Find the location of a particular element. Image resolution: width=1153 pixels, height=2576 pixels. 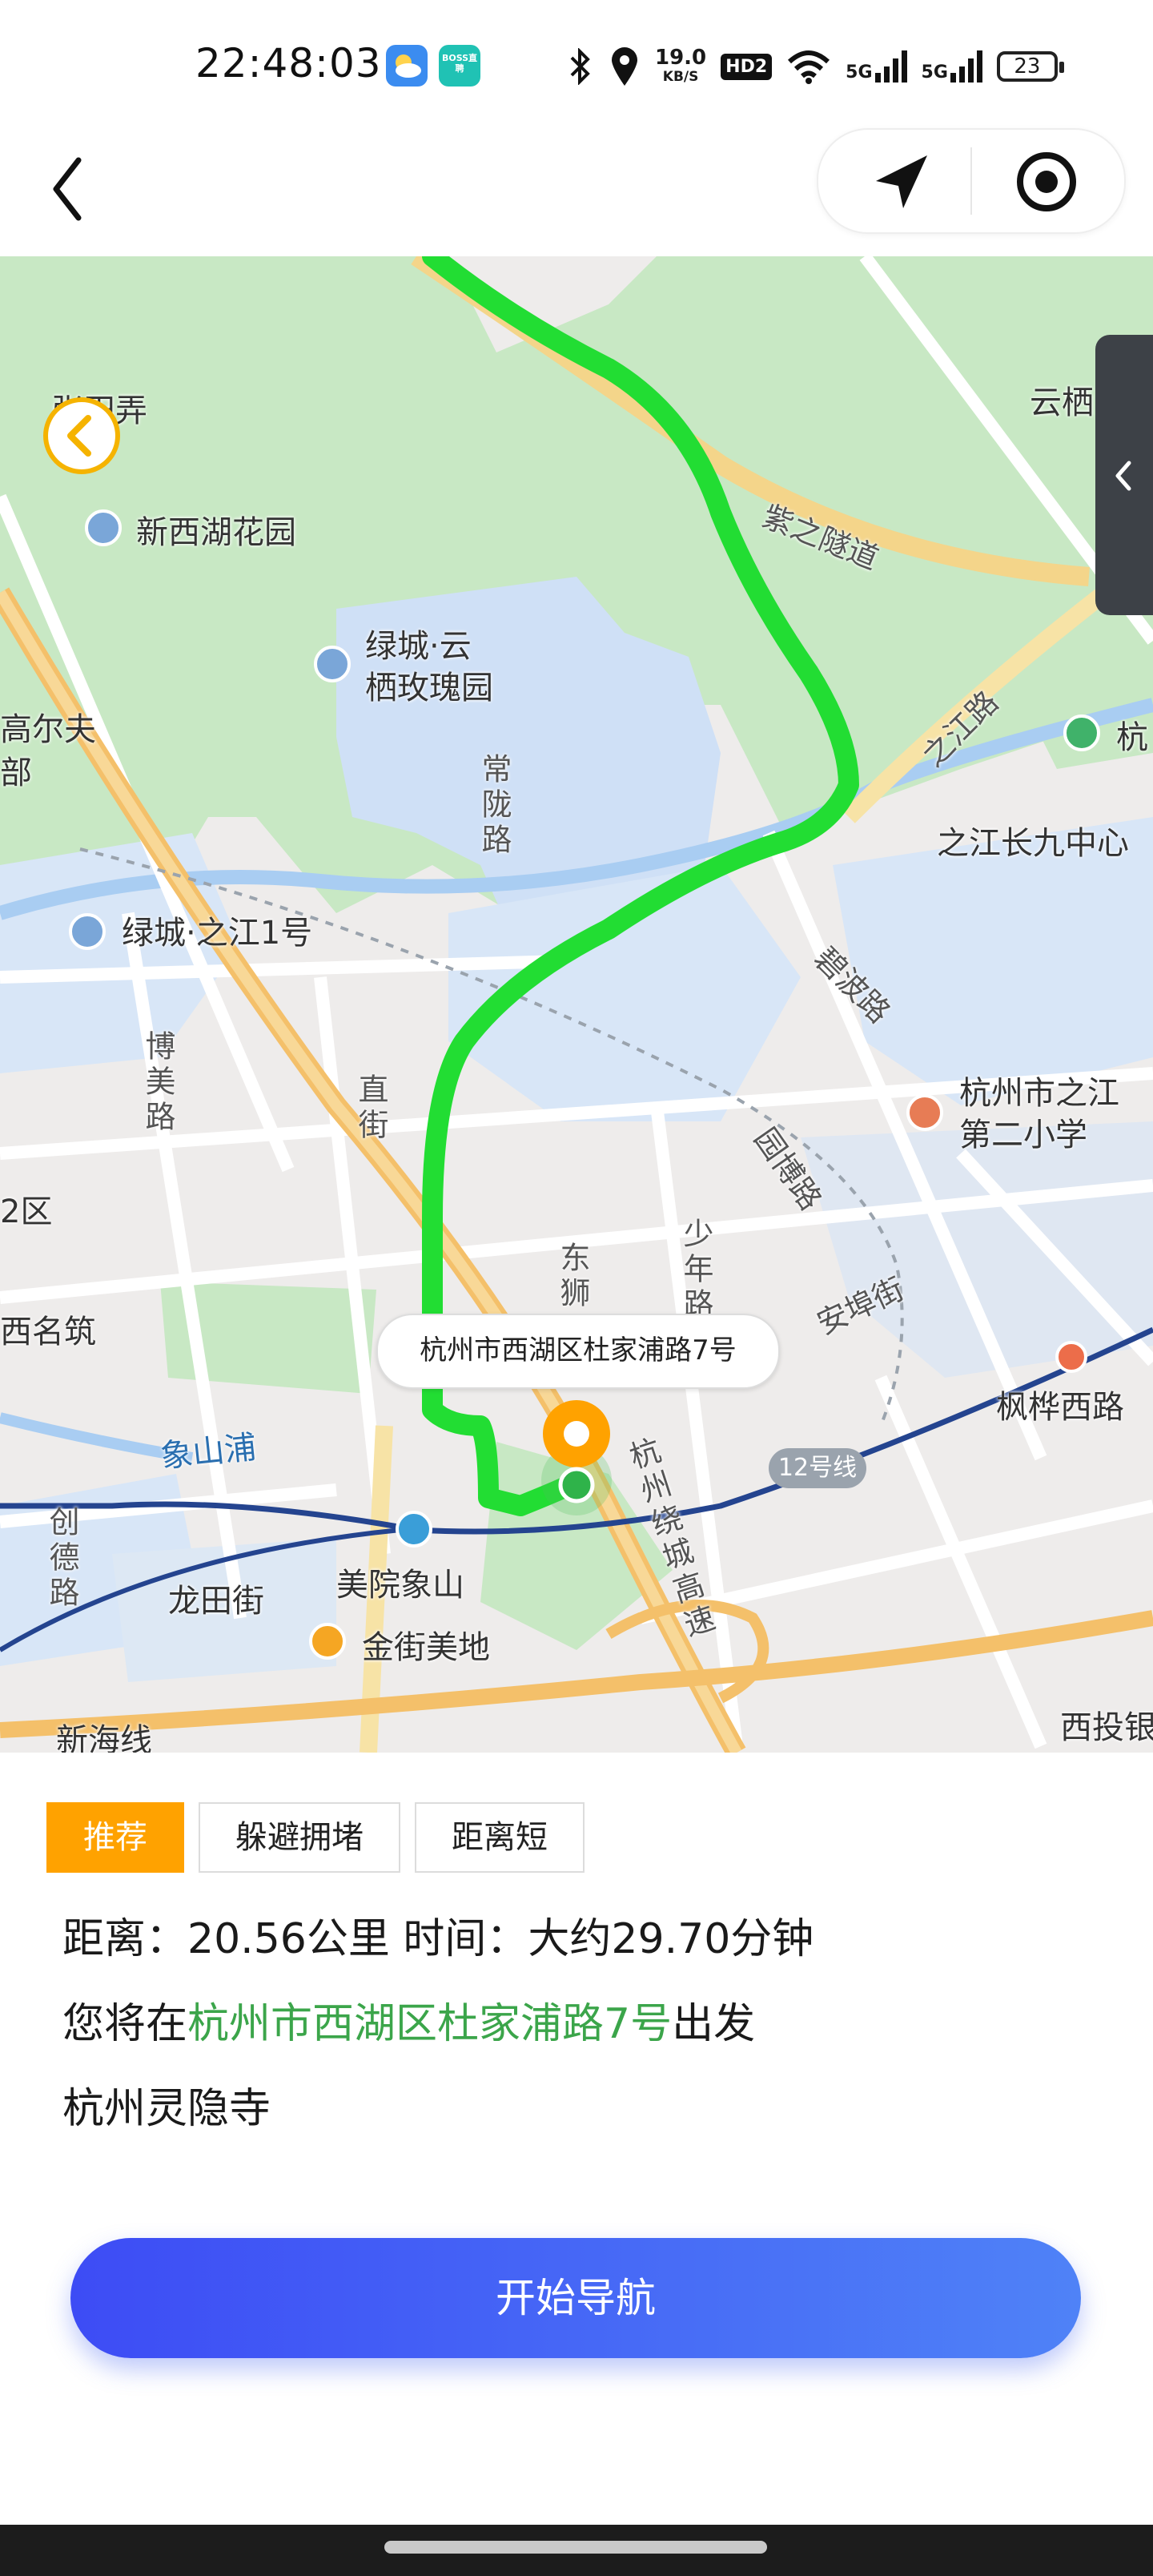

tab-shortest-distance: 距离短 is located at coordinates (500, 1838).